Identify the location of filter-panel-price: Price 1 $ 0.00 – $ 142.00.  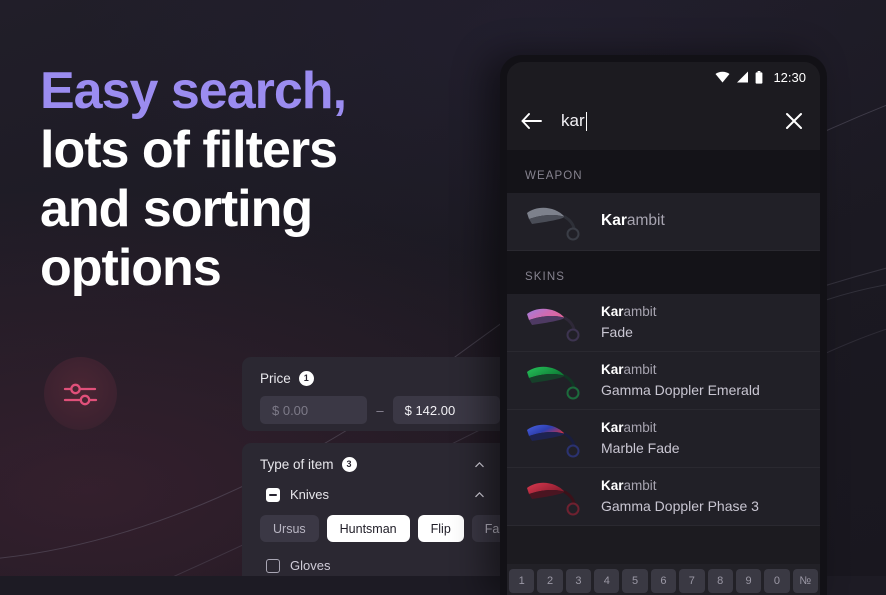
(371, 394).